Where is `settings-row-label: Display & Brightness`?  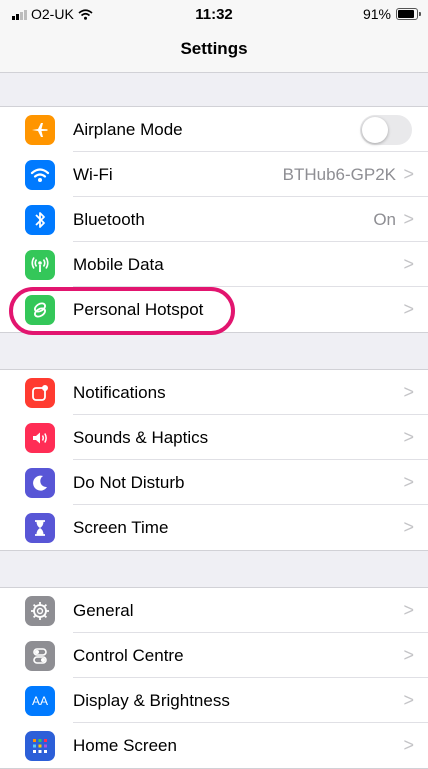
settings-row-label: Display & Brightness is located at coordinates (151, 700).